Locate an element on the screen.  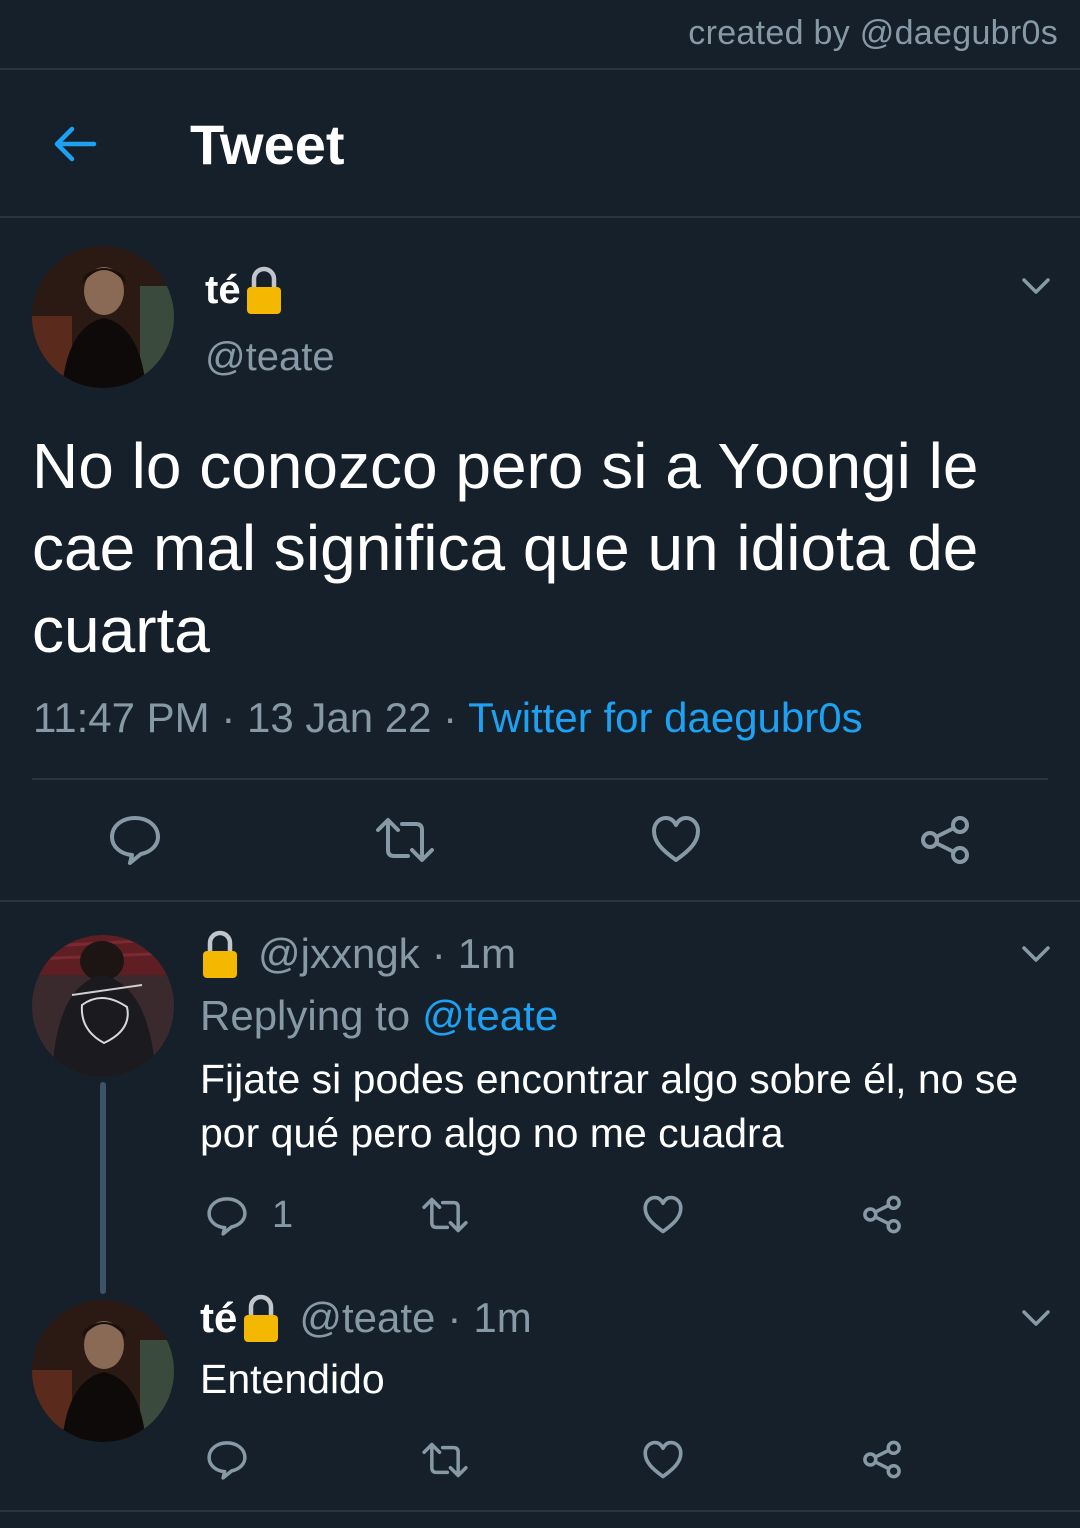
thread-connector is located at coordinates (103, 1188).